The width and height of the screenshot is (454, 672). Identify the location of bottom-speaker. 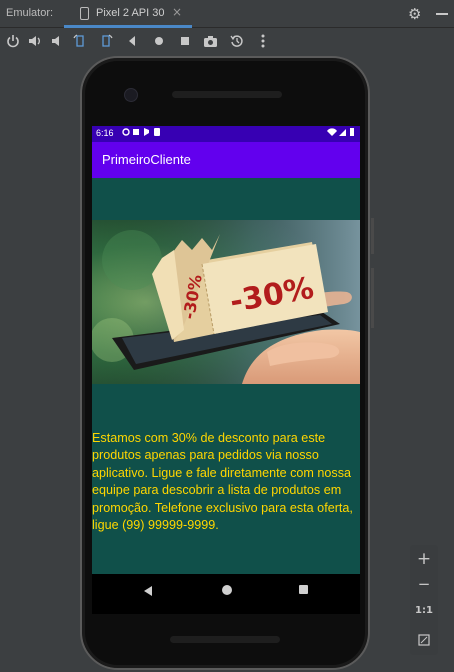
(225, 639).